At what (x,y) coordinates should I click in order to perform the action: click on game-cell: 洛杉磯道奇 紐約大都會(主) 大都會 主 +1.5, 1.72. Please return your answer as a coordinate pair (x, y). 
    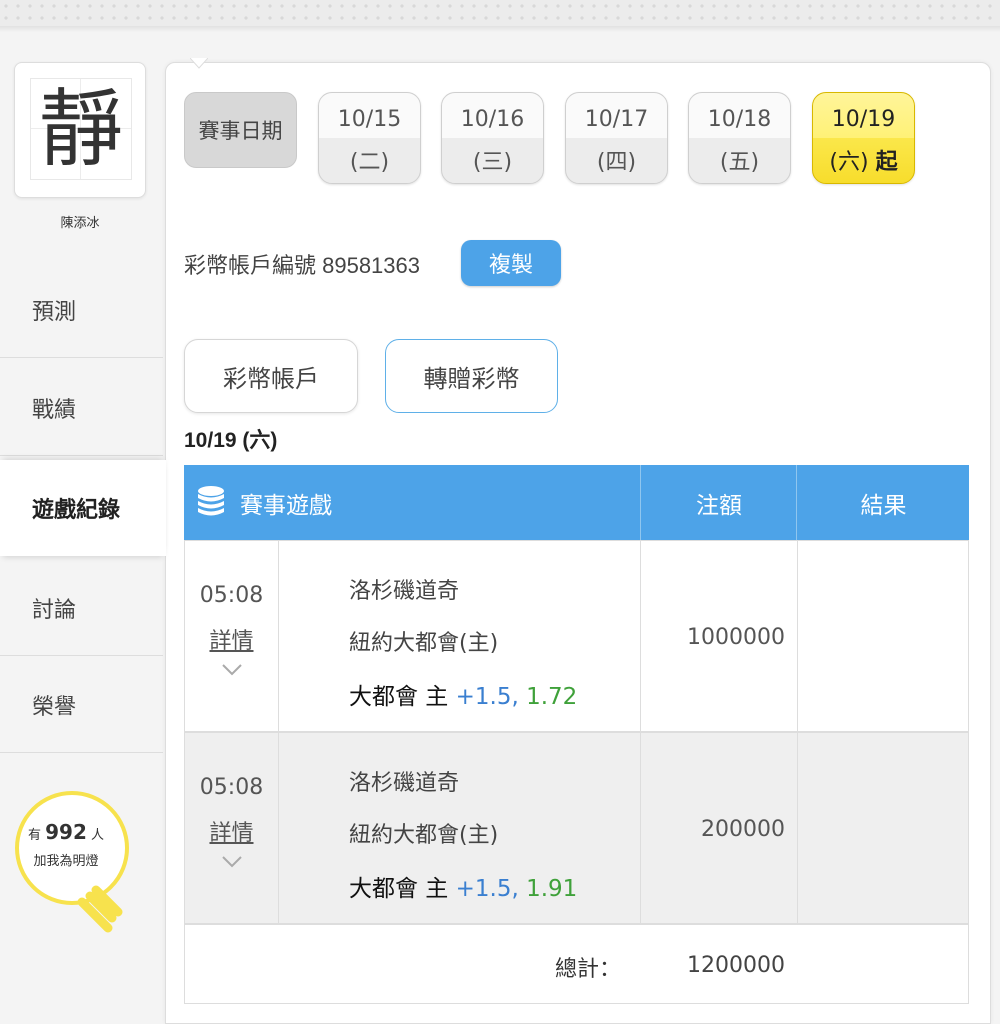
    Looking at the image, I should click on (460, 636).